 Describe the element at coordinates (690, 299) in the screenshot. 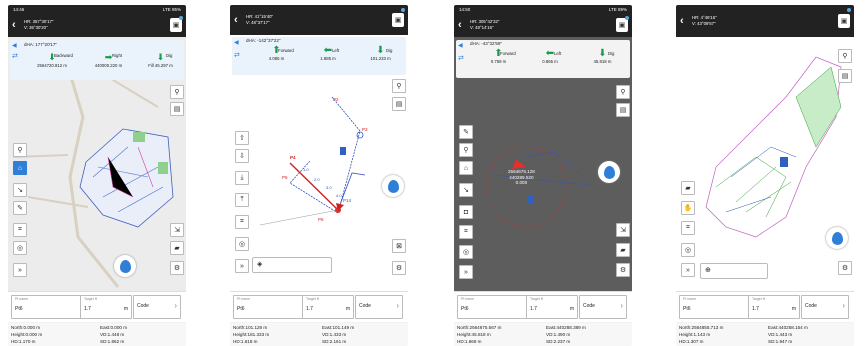

I see `field-title: Pt name` at that location.